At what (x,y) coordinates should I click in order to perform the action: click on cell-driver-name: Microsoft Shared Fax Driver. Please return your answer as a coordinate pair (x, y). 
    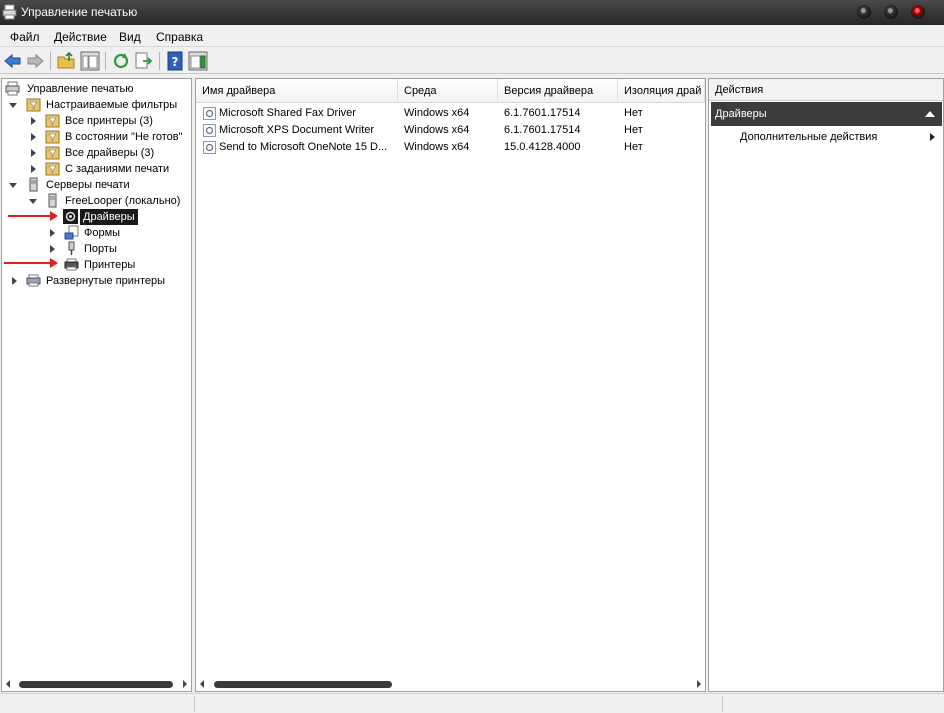
    Looking at the image, I should click on (287, 113).